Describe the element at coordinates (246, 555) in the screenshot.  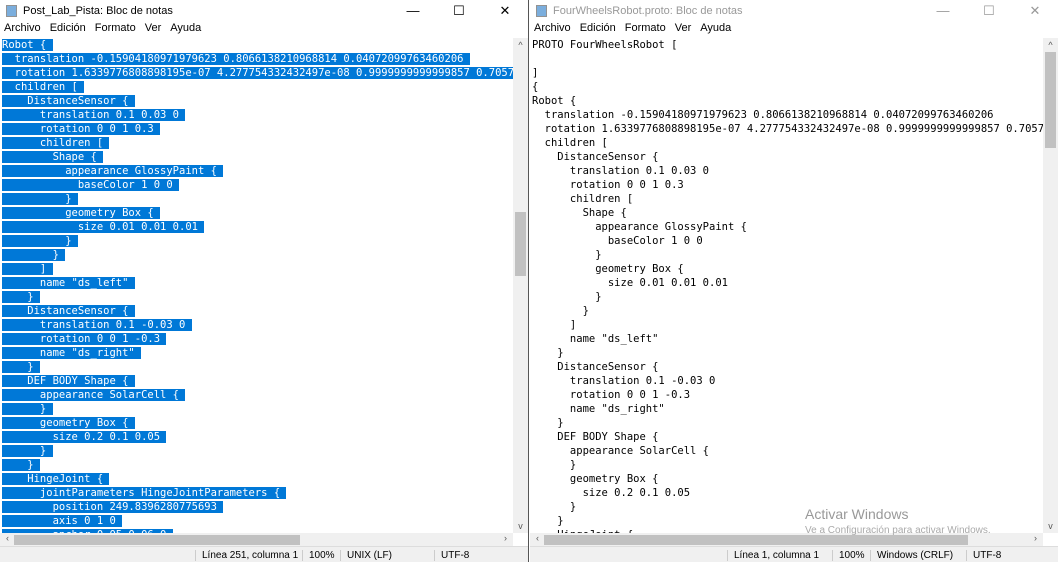
I see `cursor-position: Línea 251, columna 1` at that location.